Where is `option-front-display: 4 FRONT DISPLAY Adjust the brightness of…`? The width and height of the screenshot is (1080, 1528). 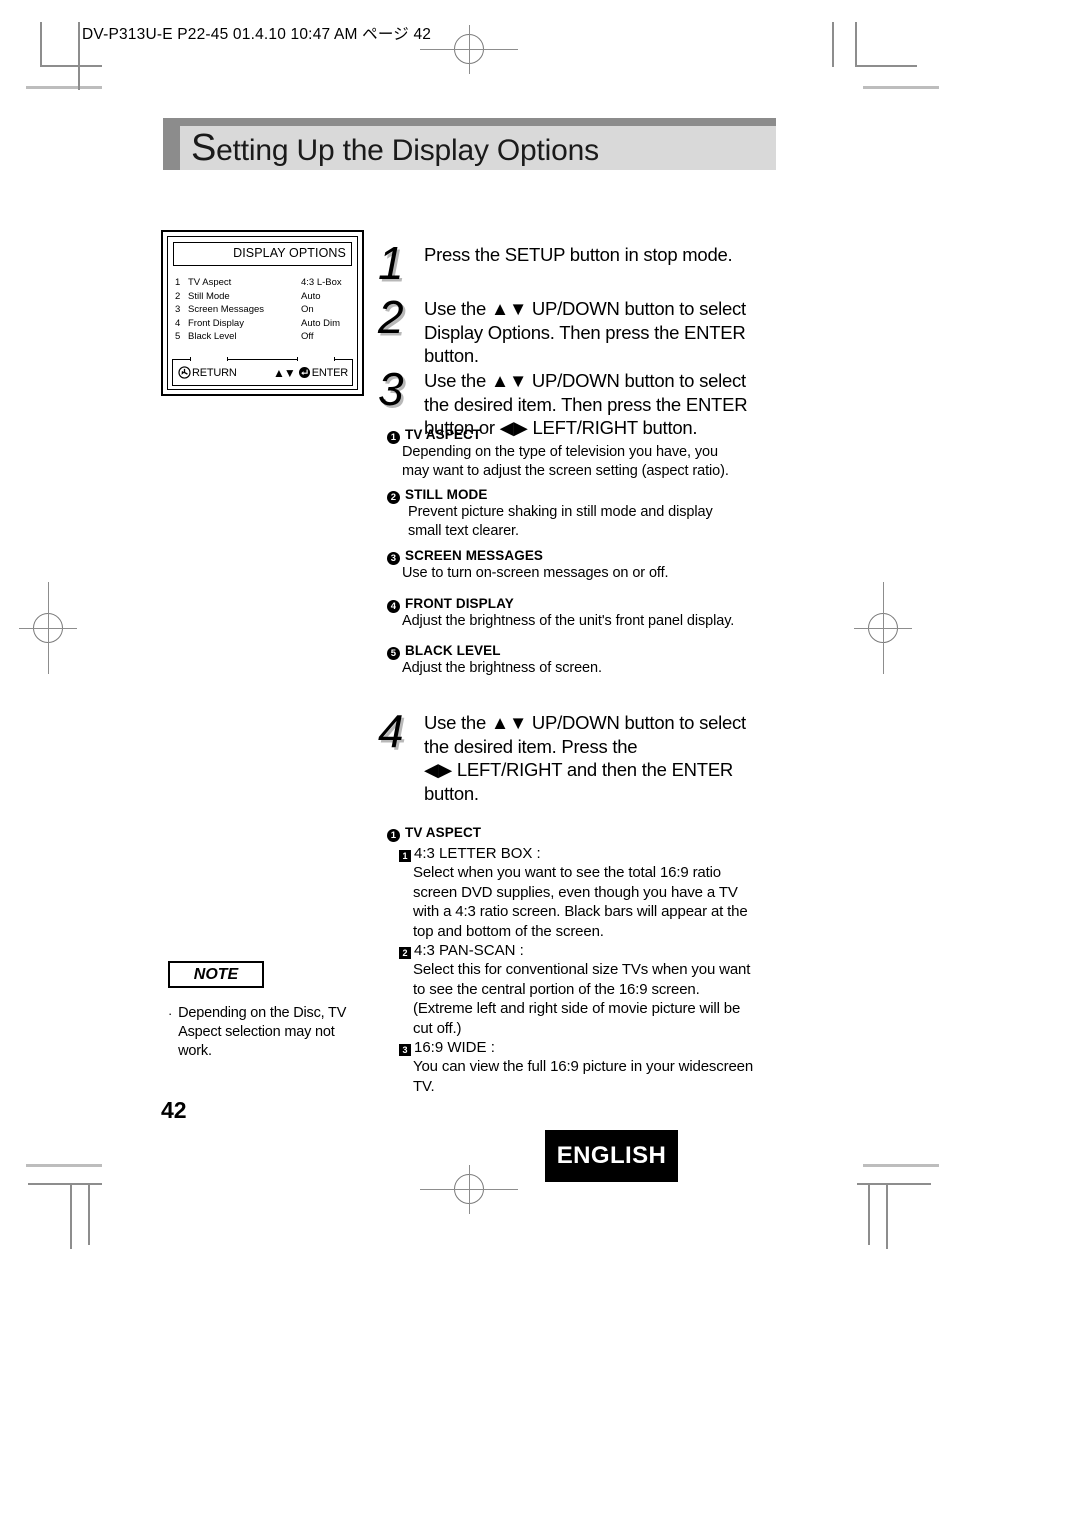
option-front-display: 4 FRONT DISPLAY Adjust the brightness of… is located at coordinates (574, 613).